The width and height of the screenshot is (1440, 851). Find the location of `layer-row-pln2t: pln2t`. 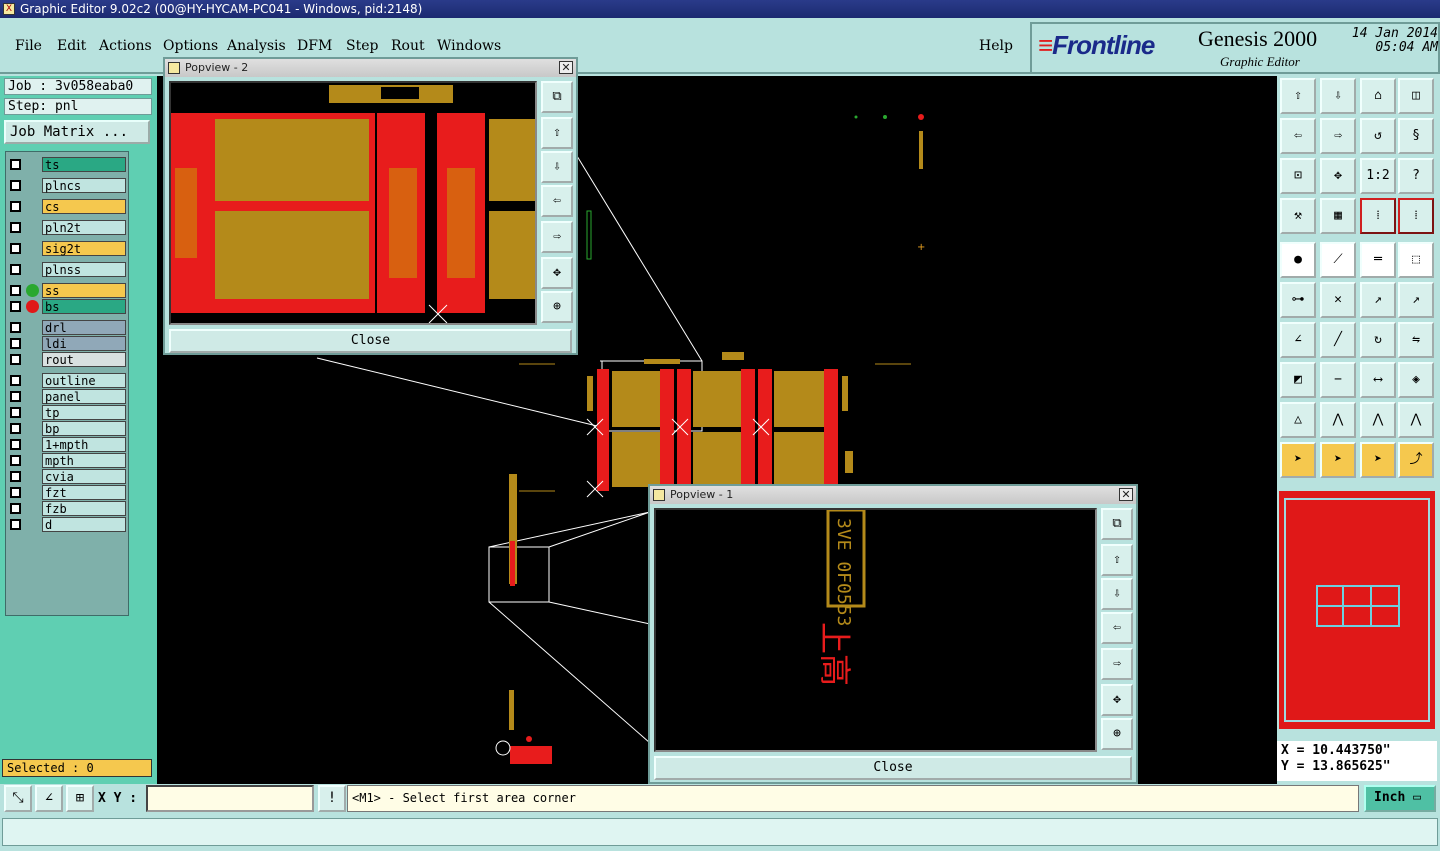

layer-row-pln2t: pln2t is located at coordinates (68, 227).